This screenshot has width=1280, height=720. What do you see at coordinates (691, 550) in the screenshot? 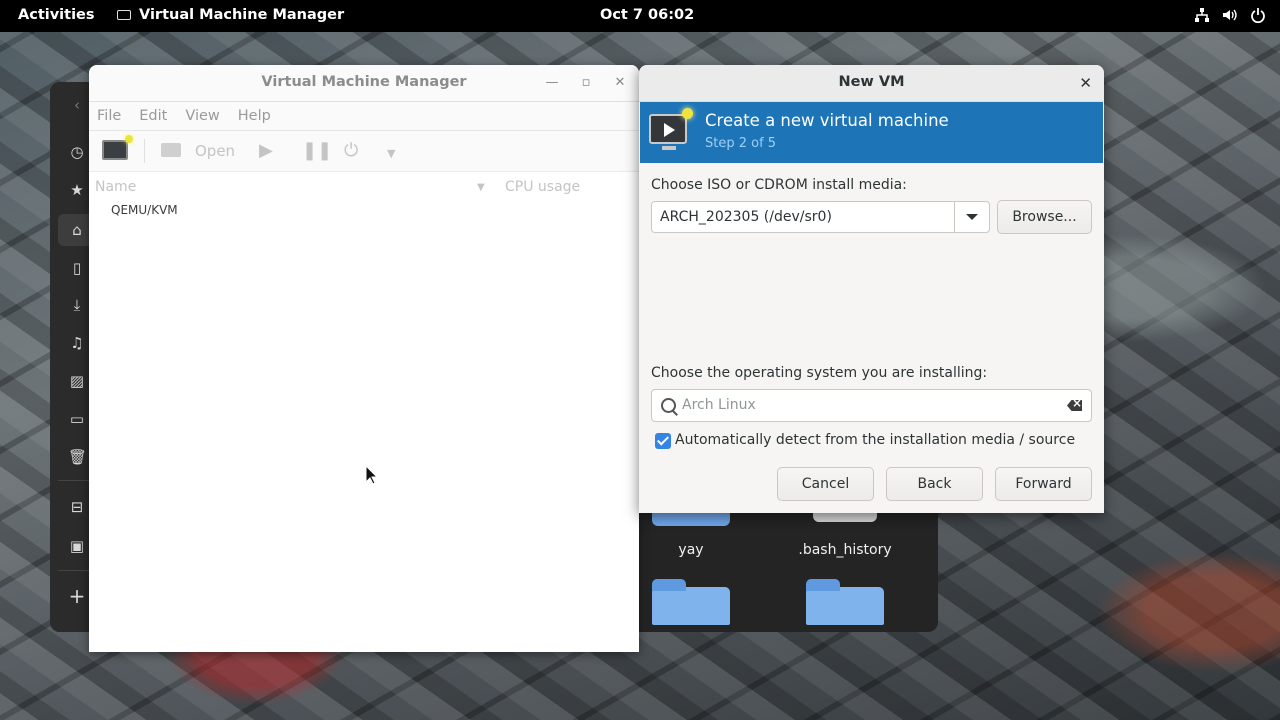
I see `file-label: yay` at bounding box center [691, 550].